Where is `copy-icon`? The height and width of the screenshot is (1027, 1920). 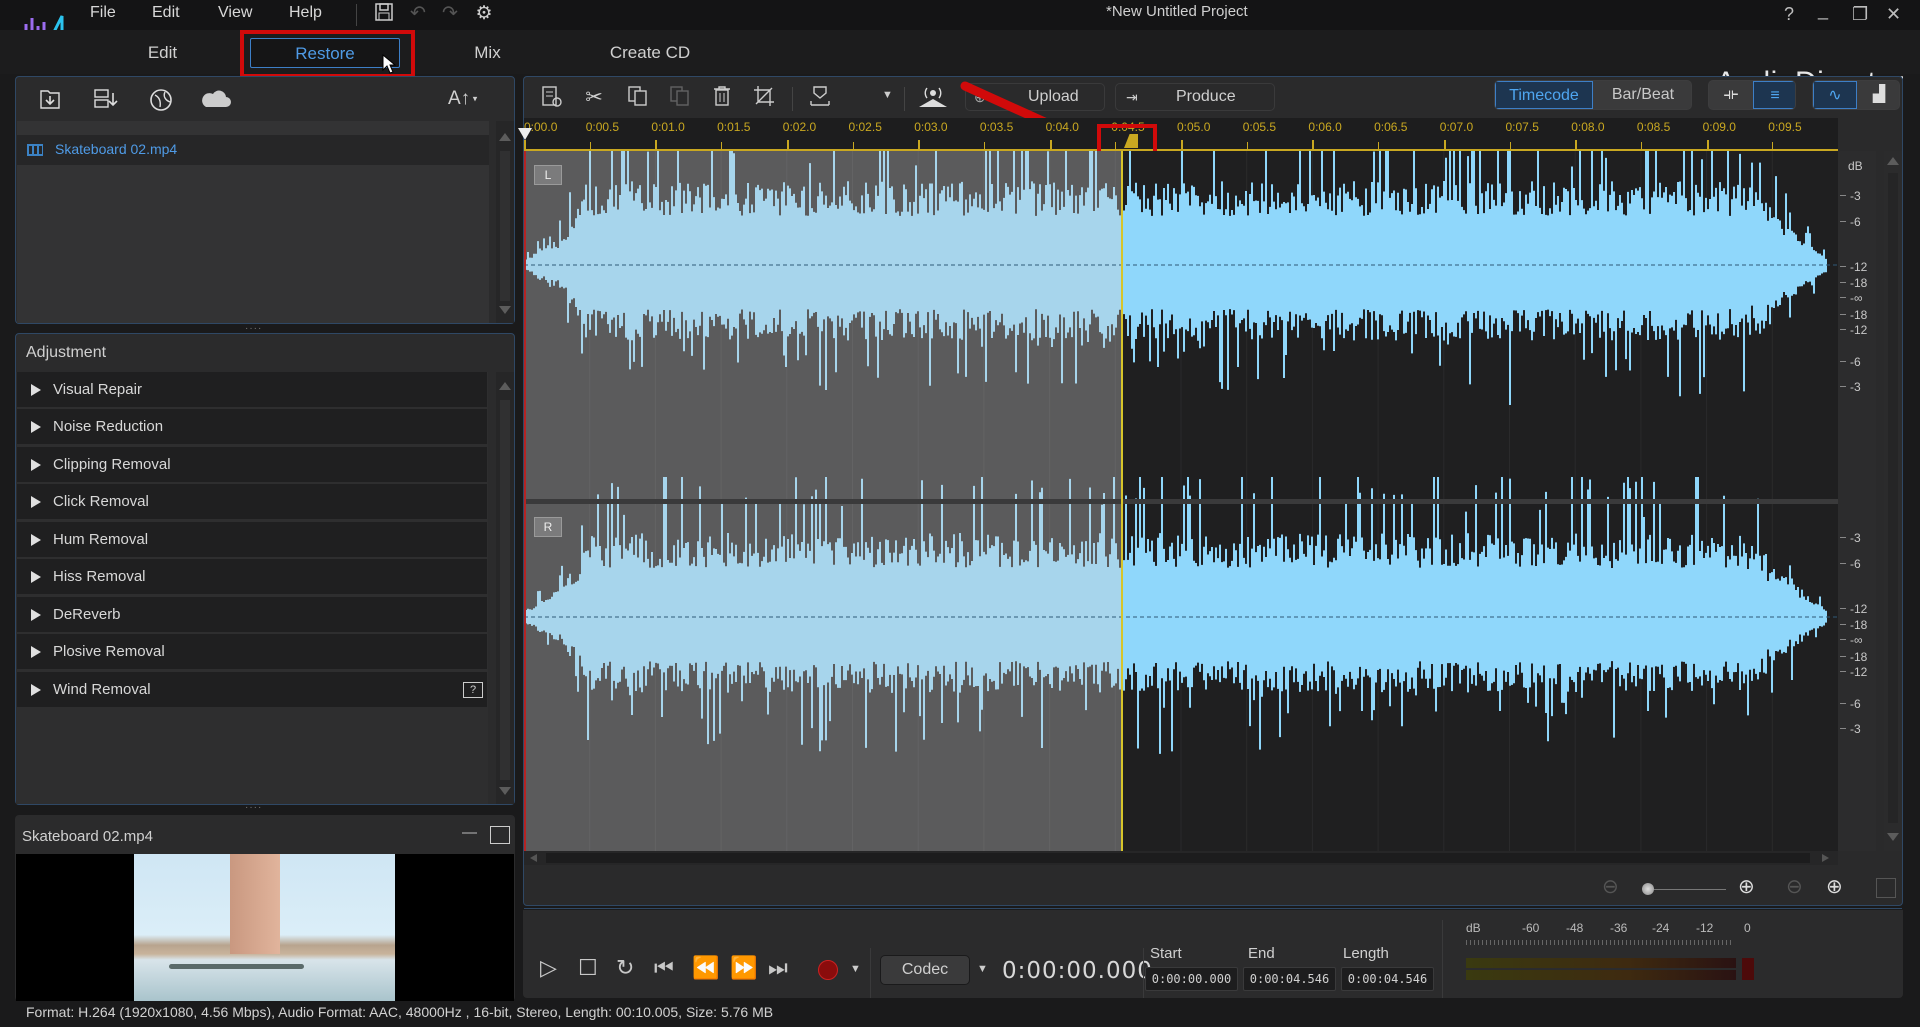 copy-icon is located at coordinates (638, 98).